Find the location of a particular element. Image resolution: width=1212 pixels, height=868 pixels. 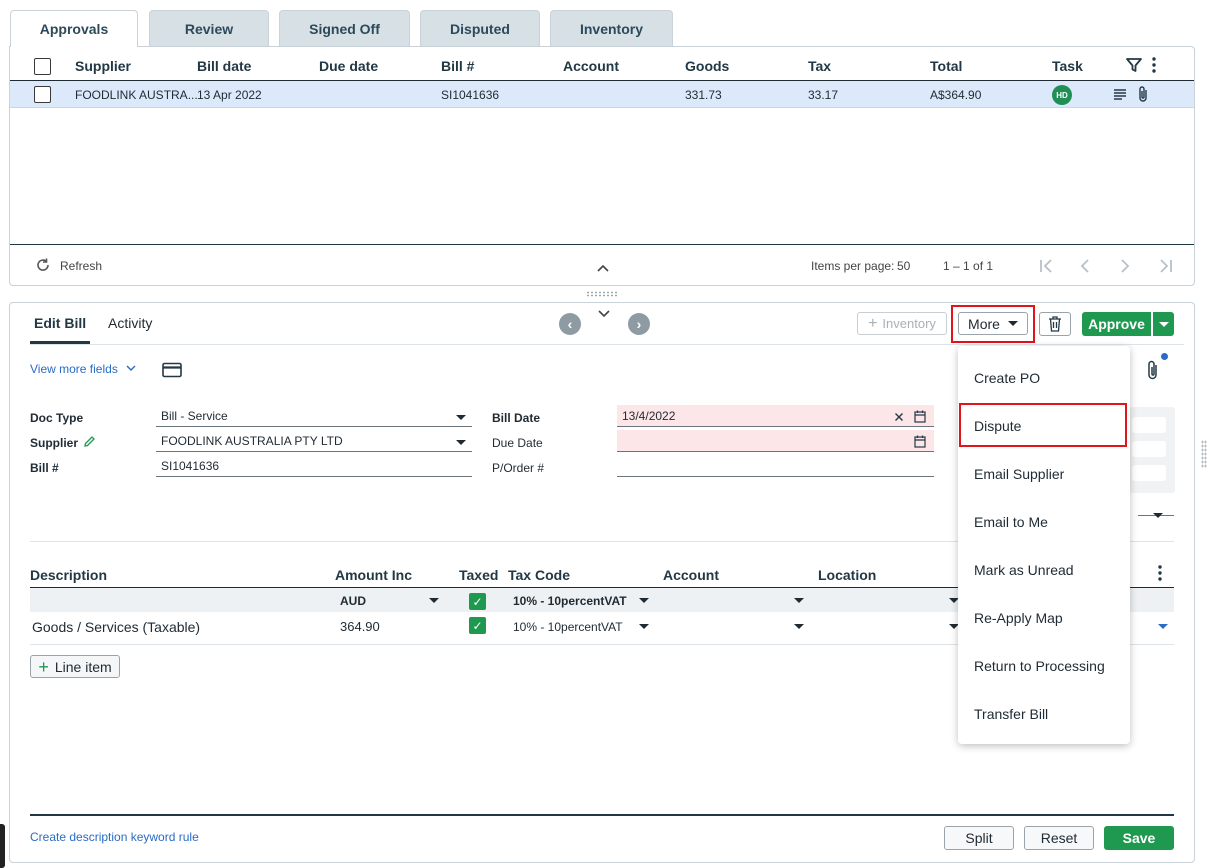

window-edge is located at coordinates (2, 846).